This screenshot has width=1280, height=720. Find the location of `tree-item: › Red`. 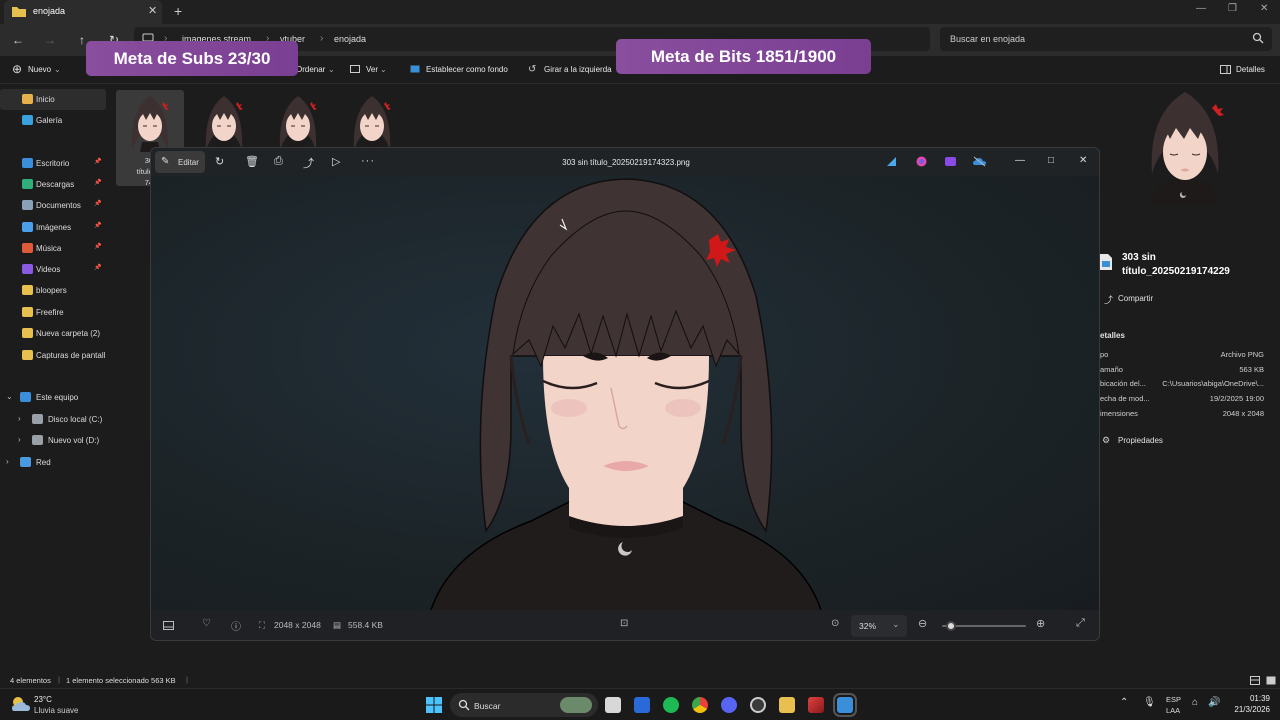

tree-item: › Red is located at coordinates (53, 462).